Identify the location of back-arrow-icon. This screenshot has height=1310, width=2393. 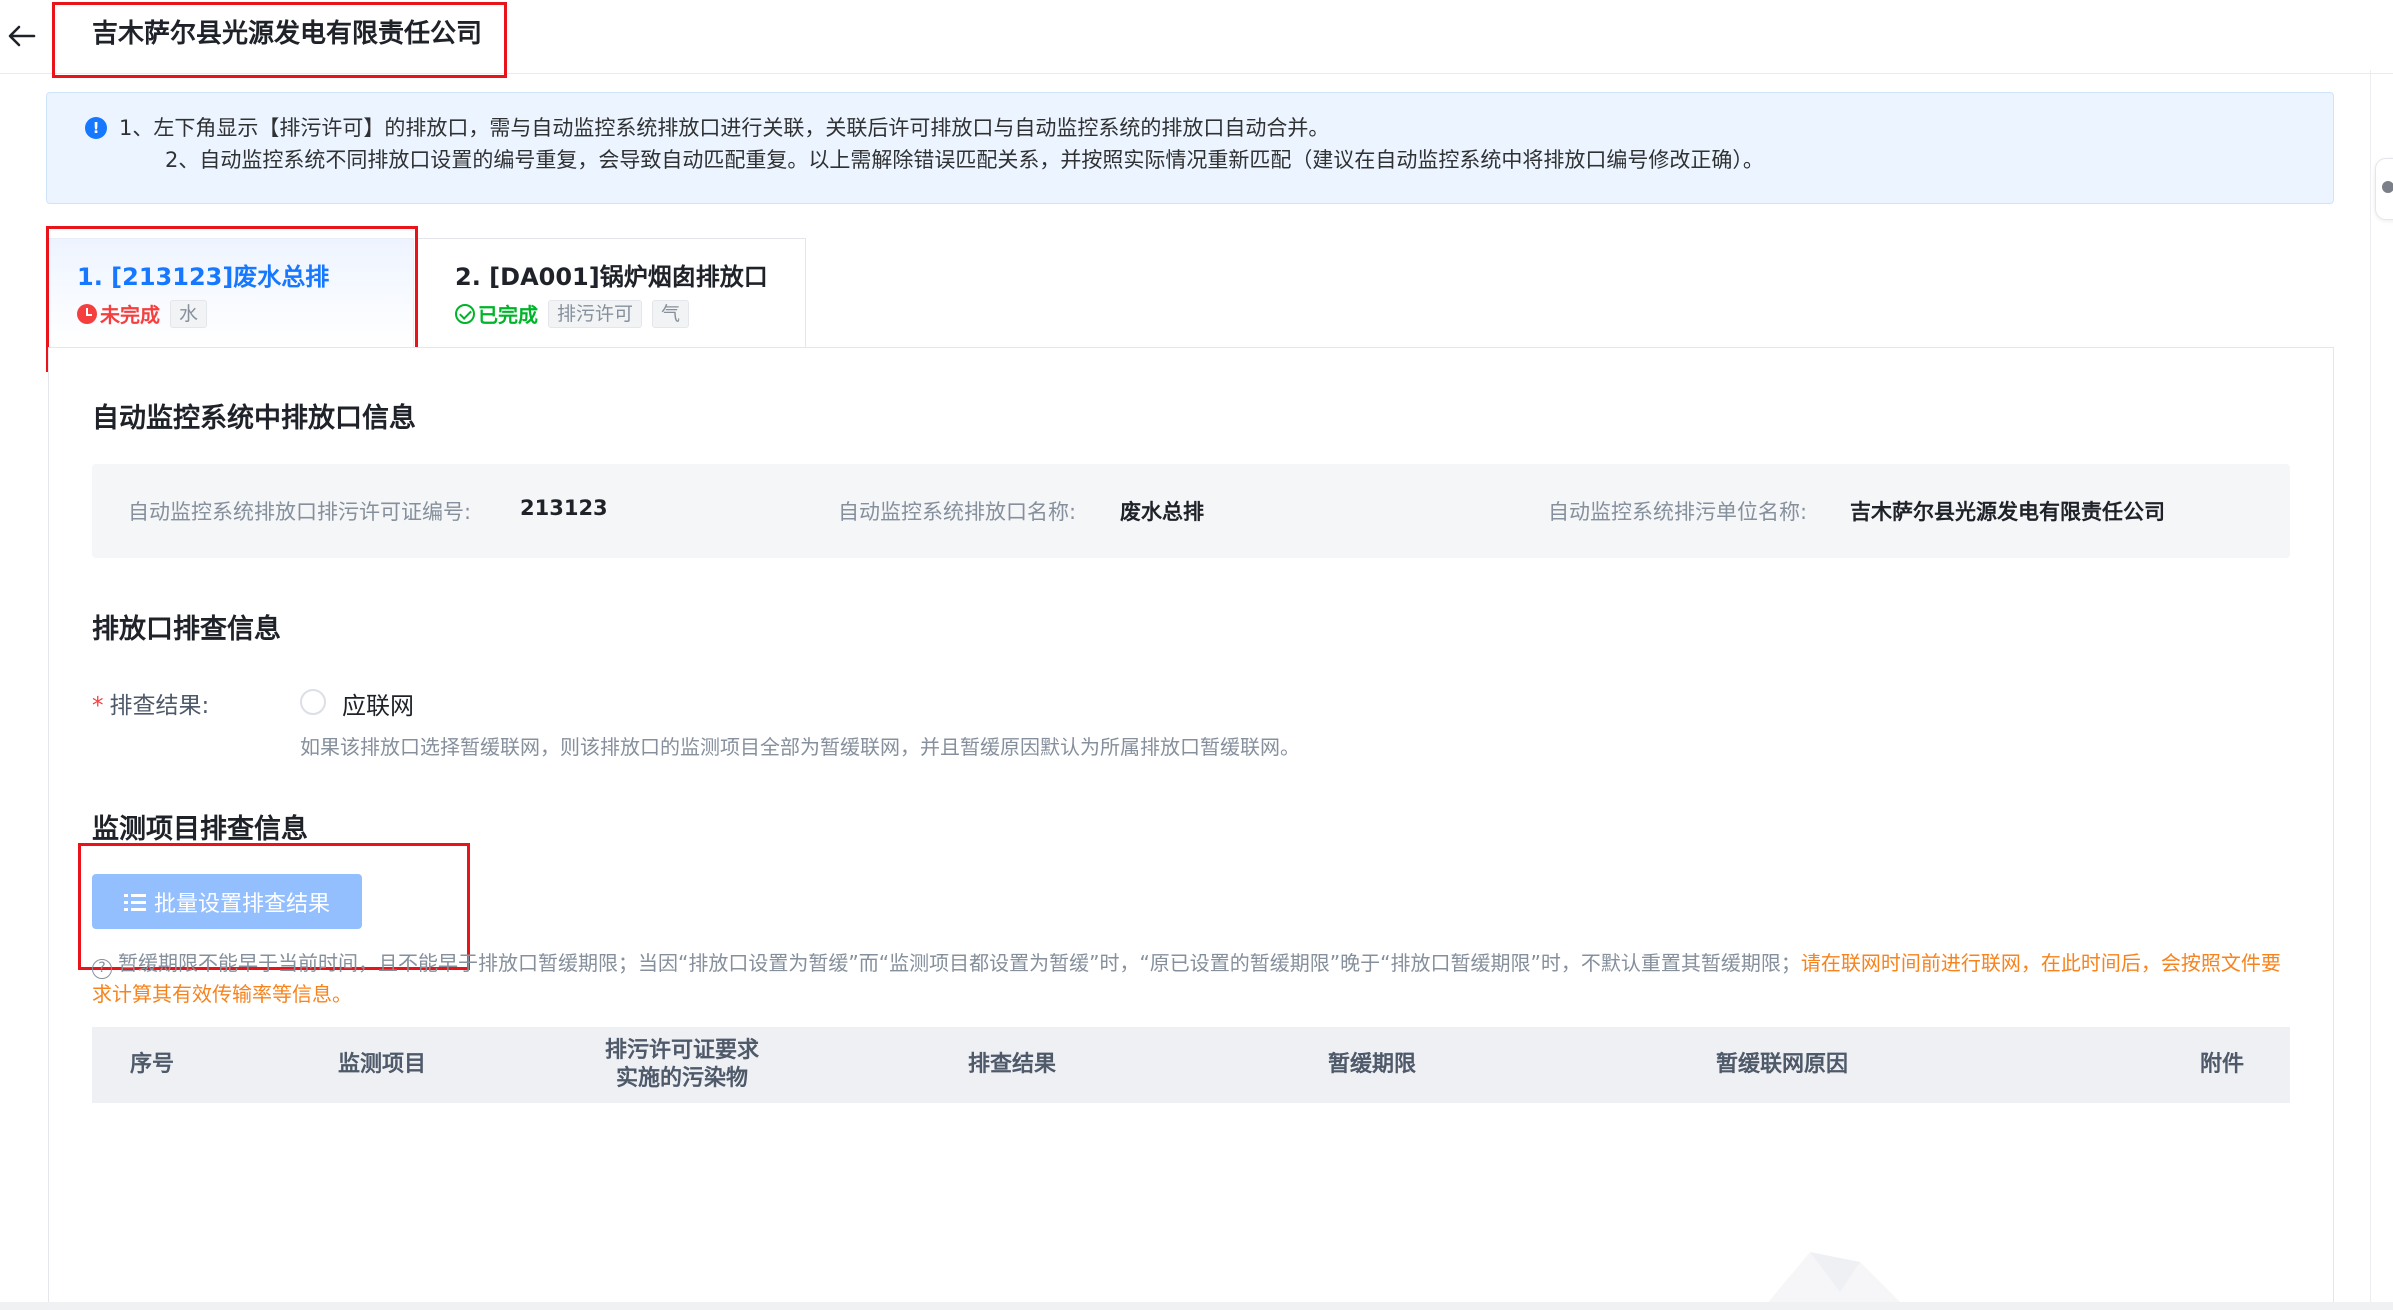
(22, 36).